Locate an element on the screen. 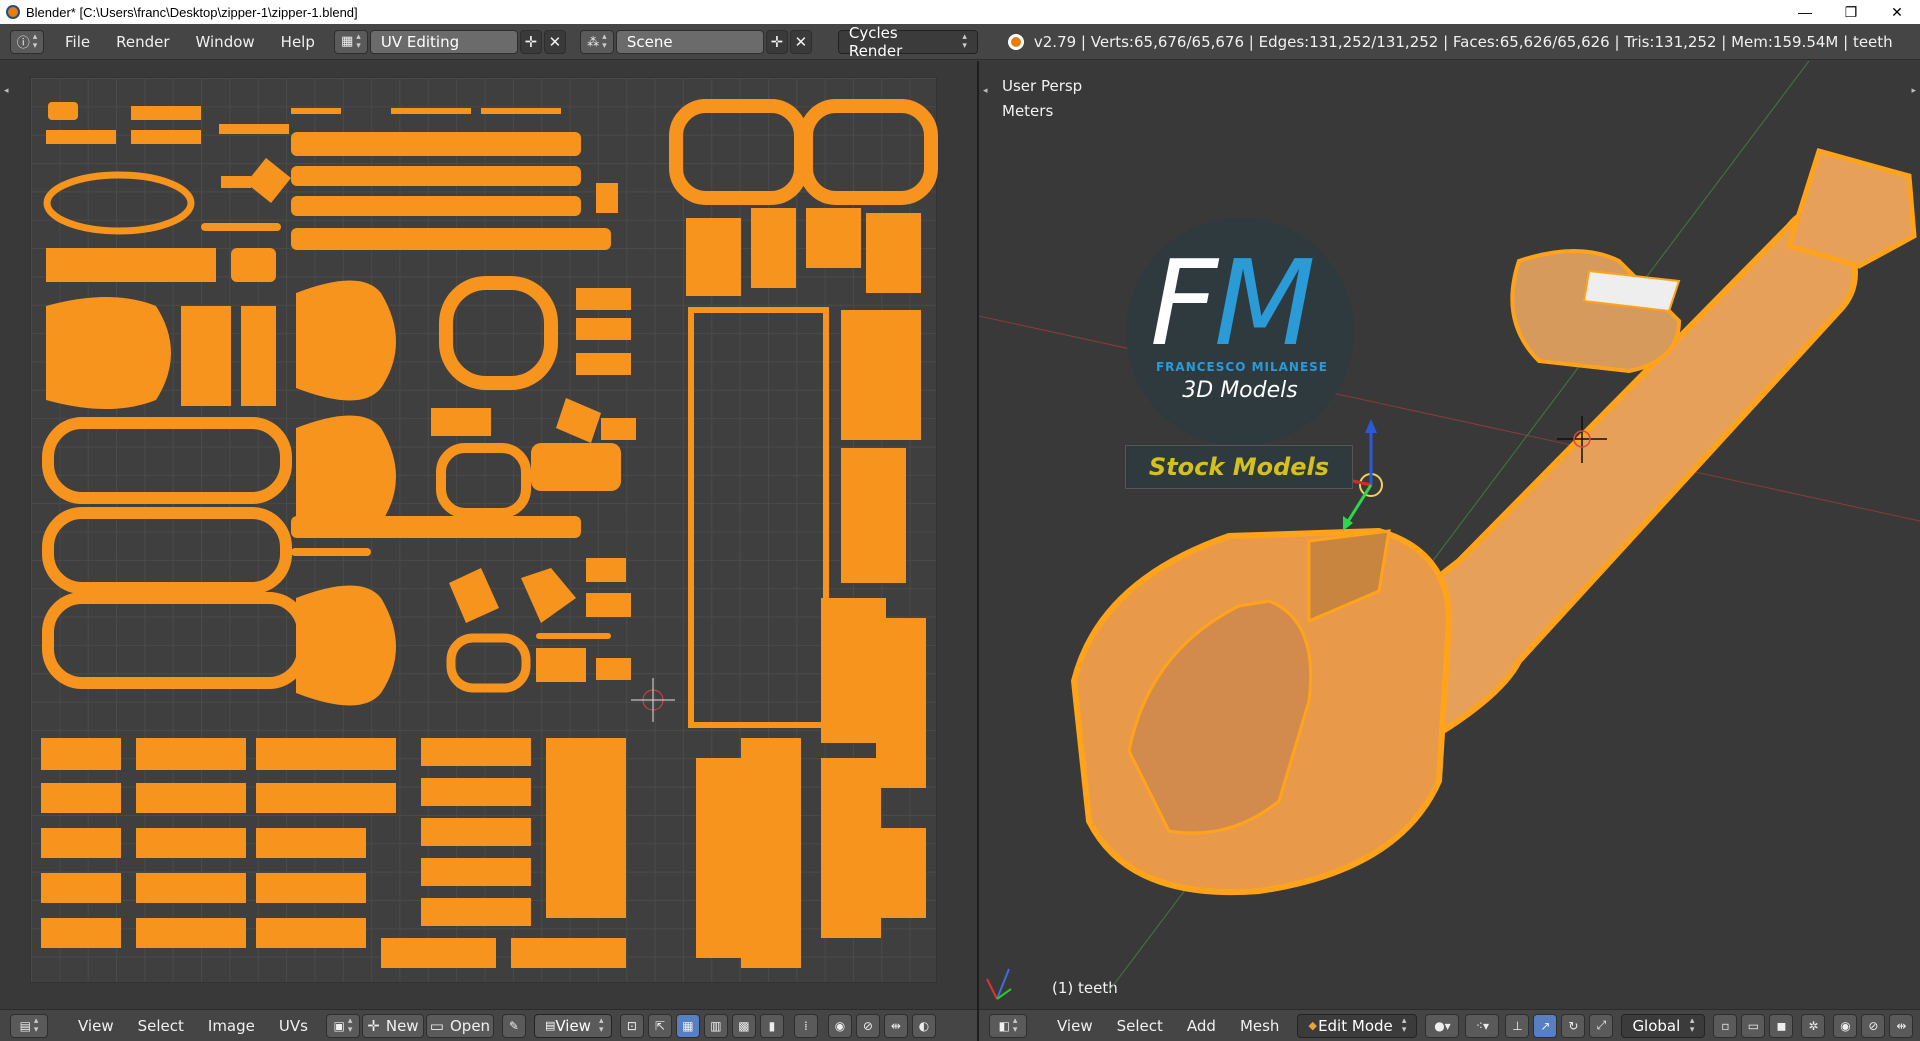 The image size is (1920, 1041). blender-logo-icon is located at coordinates (1015, 41).